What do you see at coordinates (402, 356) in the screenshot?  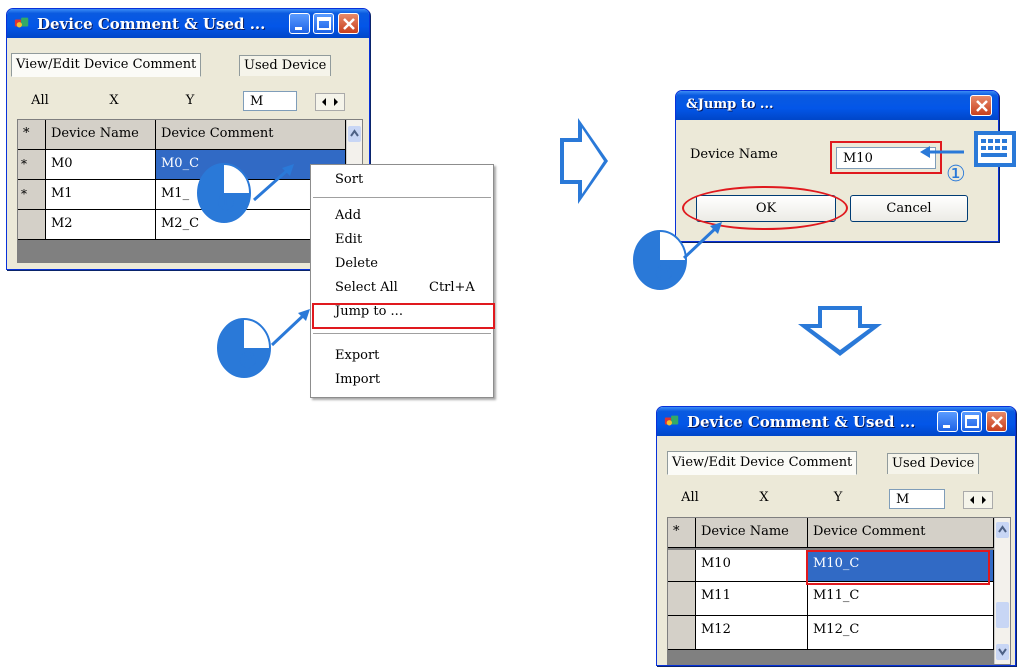 I see `menu-item-export: Export` at bounding box center [402, 356].